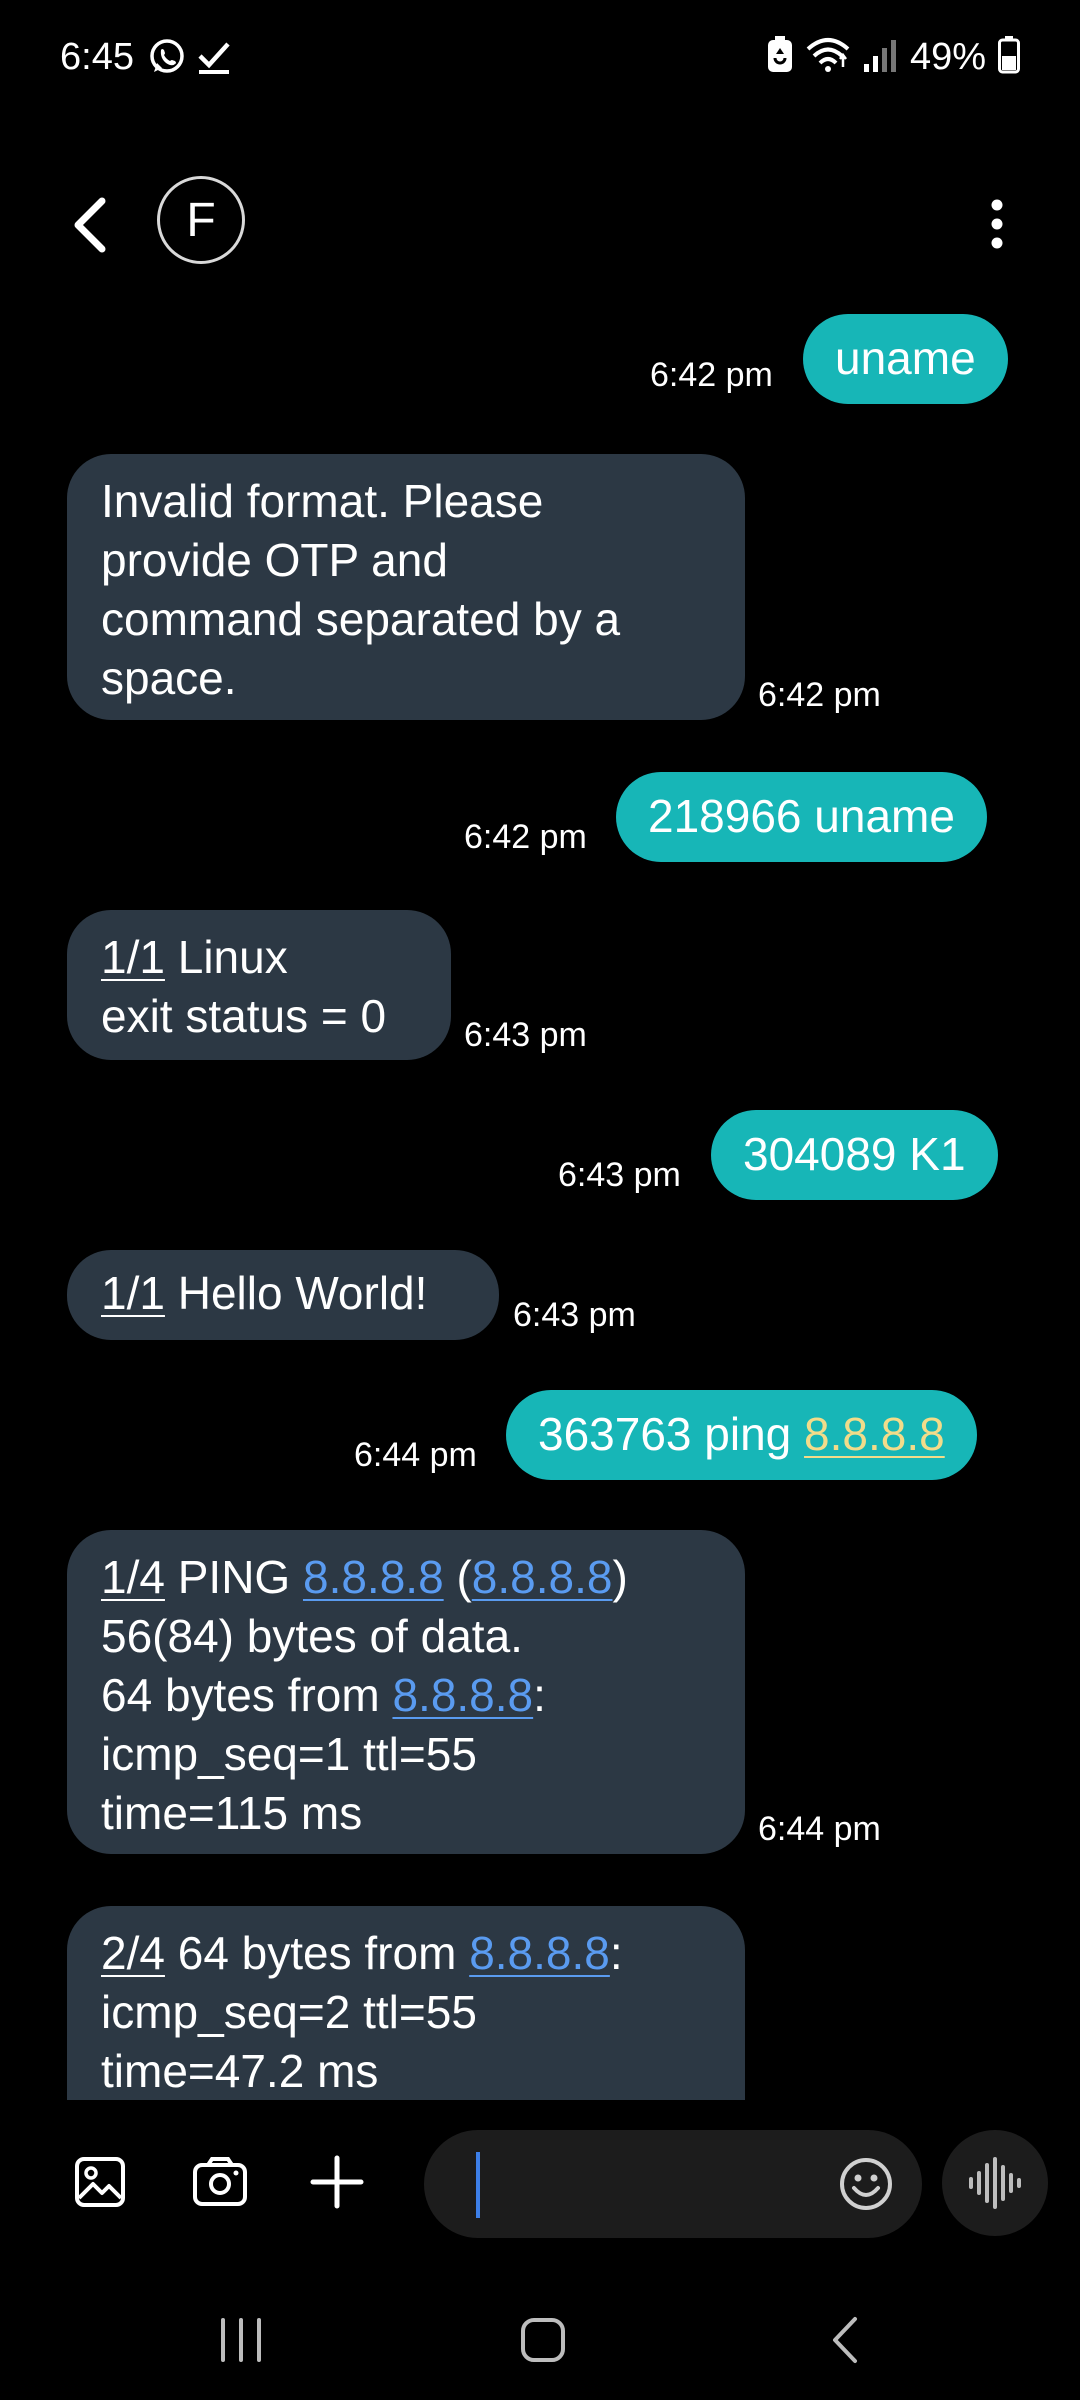 The height and width of the screenshot is (2400, 1080). What do you see at coordinates (97, 57) in the screenshot?
I see `status-time: 6:45` at bounding box center [97, 57].